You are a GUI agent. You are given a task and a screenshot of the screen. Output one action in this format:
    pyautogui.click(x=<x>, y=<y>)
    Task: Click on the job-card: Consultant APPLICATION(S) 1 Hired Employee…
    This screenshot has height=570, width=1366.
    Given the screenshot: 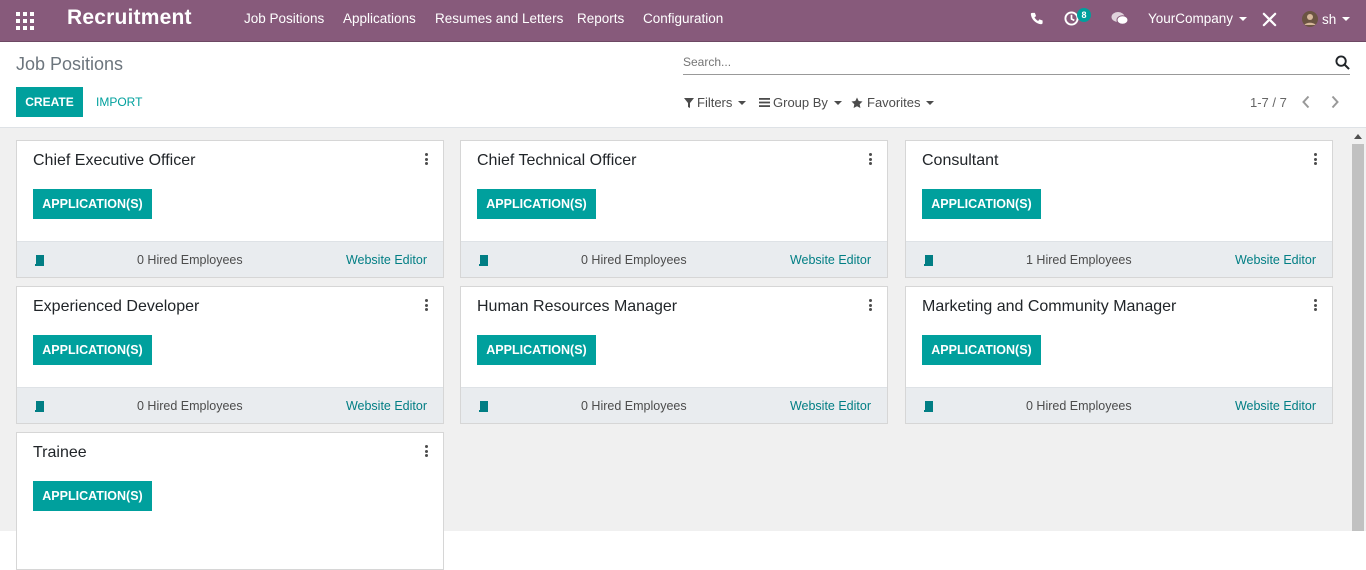 What is the action you would take?
    pyautogui.click(x=1119, y=209)
    